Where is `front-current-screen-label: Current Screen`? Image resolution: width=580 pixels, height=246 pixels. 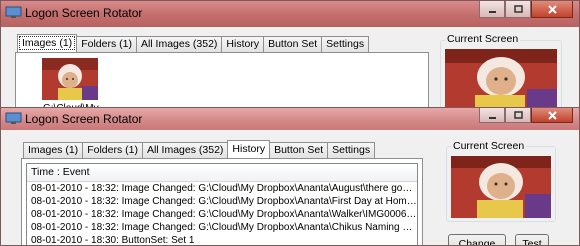
front-current-screen-label: Current Screen is located at coordinates (489, 146).